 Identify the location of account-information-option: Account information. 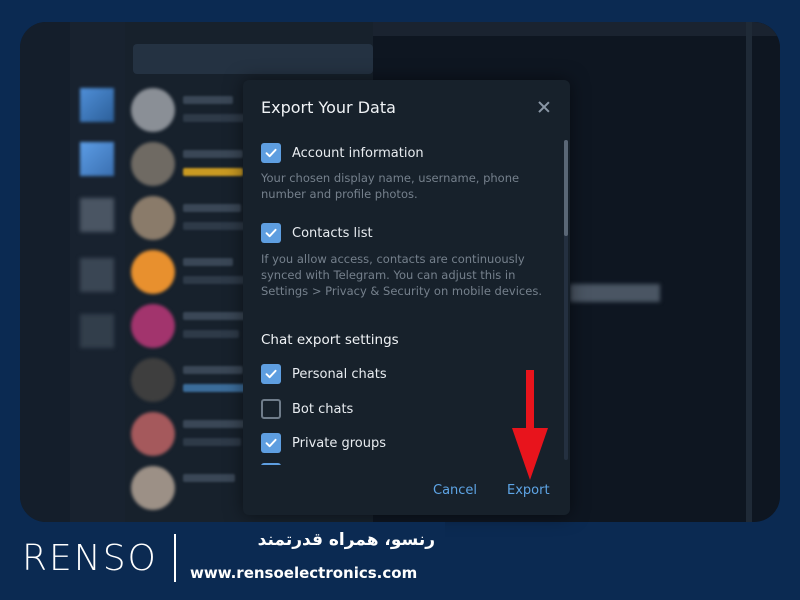
(342, 153).